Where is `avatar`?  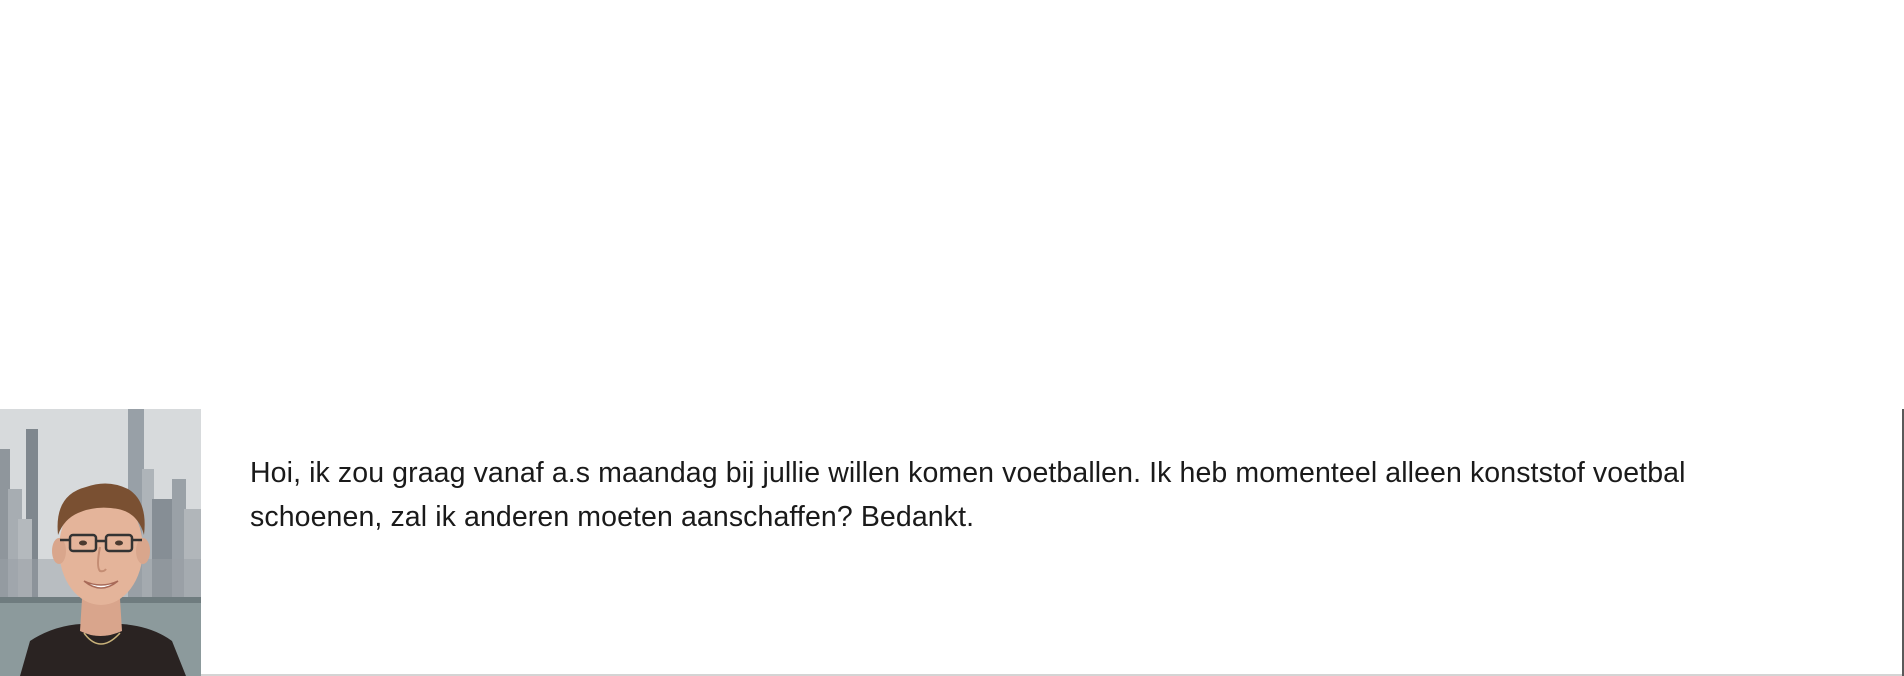
avatar is located at coordinates (100, 542).